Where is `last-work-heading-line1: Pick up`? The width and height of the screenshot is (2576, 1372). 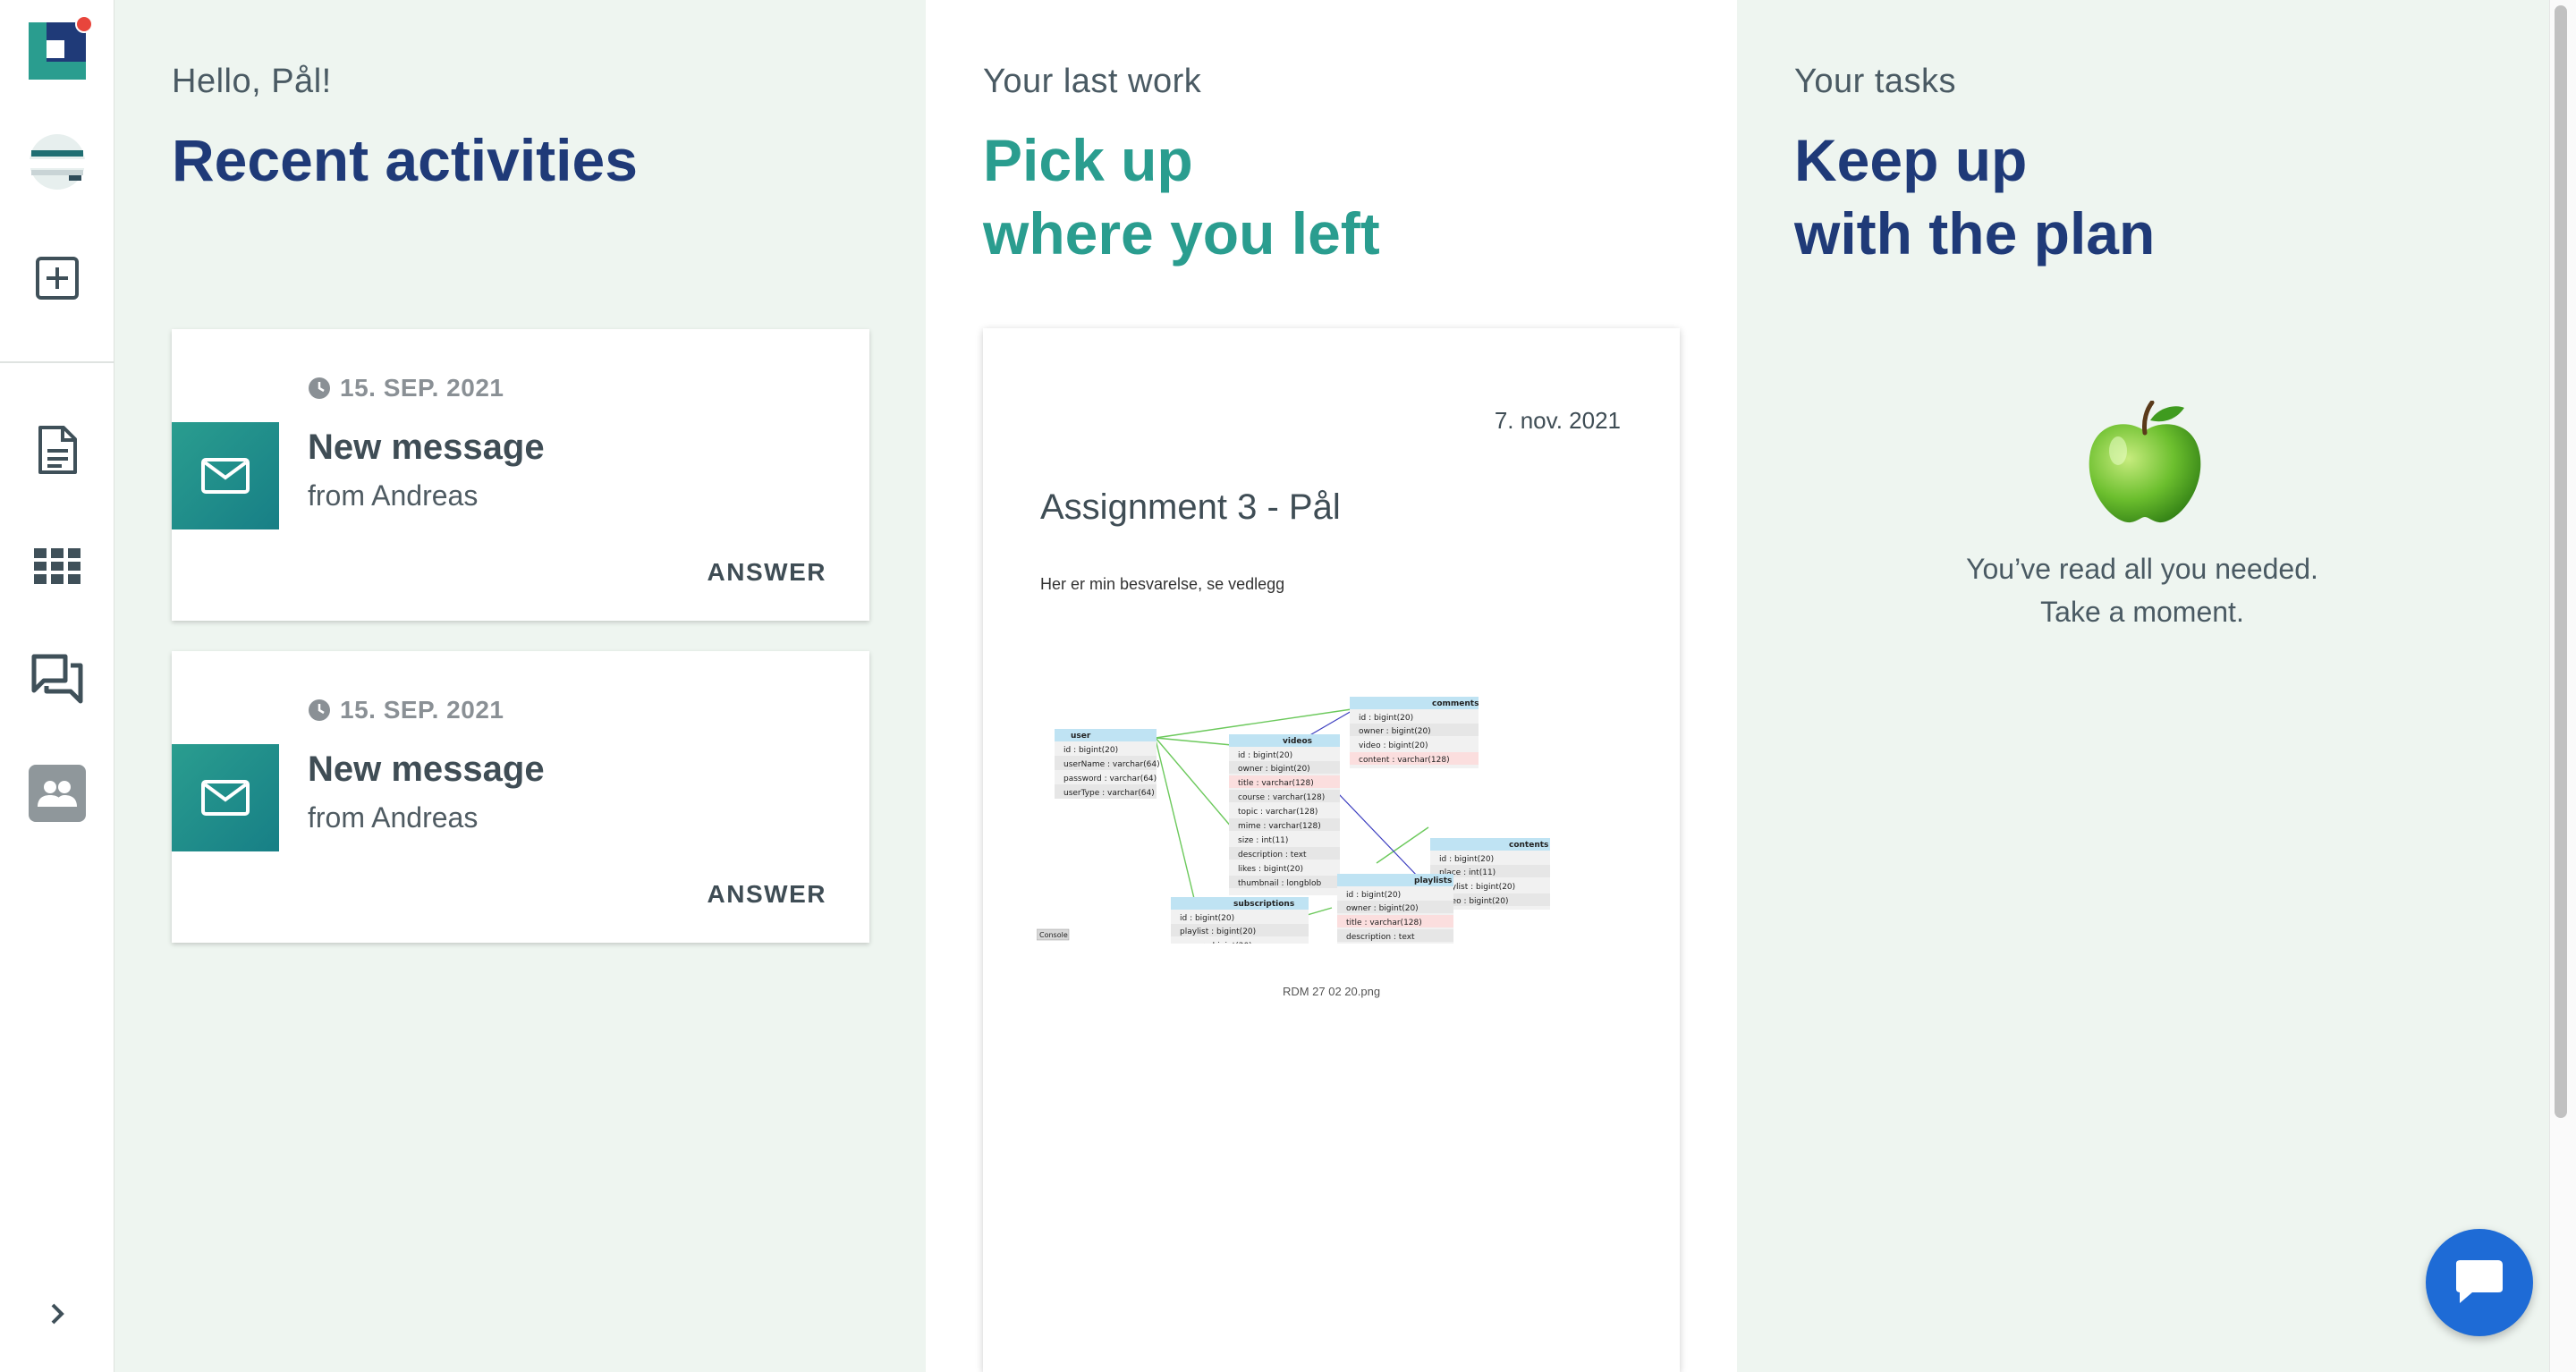 last-work-heading-line1: Pick up is located at coordinates (1088, 160).